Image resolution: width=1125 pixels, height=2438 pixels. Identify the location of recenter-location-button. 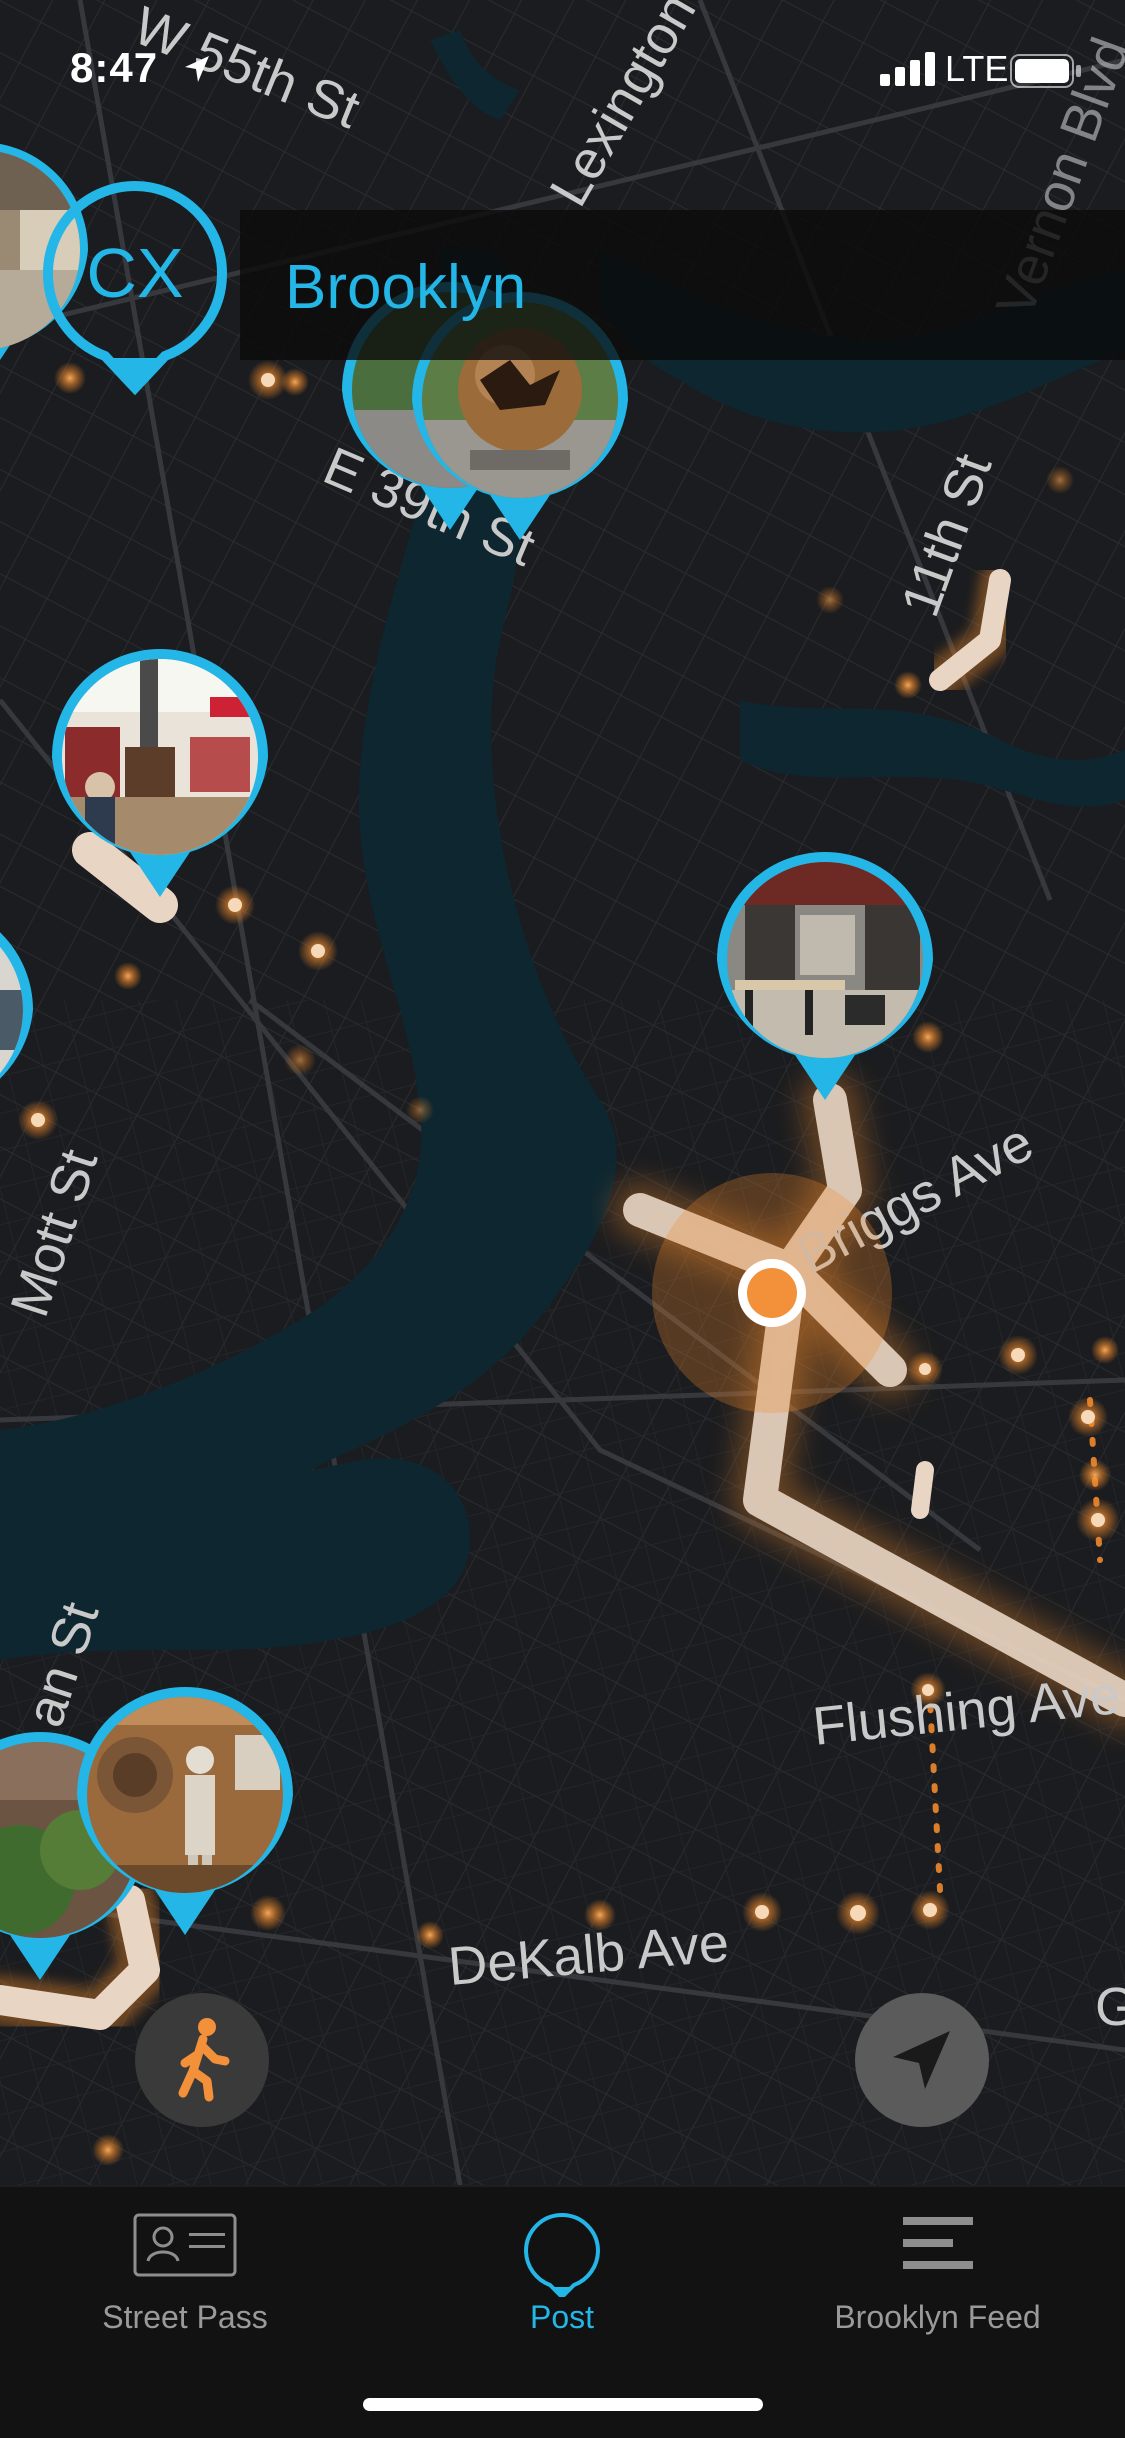
(922, 2060).